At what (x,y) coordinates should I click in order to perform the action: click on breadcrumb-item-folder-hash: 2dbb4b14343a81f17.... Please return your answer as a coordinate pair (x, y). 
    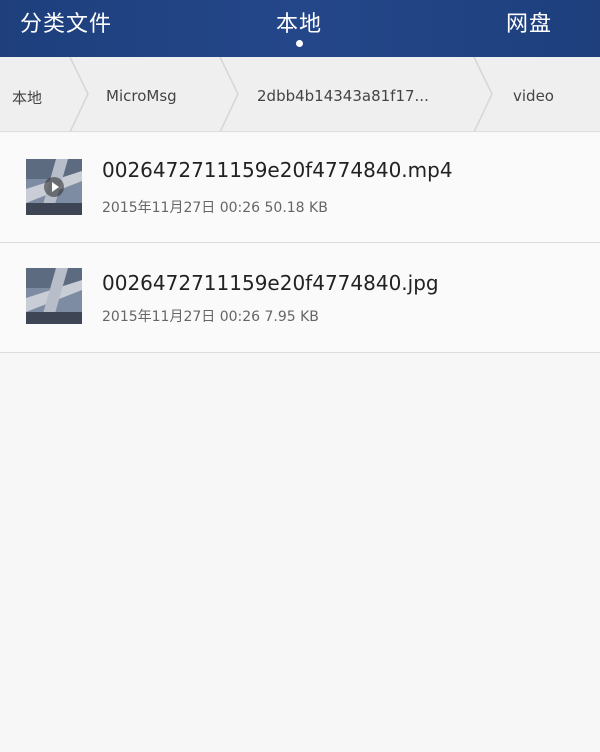
    Looking at the image, I should click on (343, 96).